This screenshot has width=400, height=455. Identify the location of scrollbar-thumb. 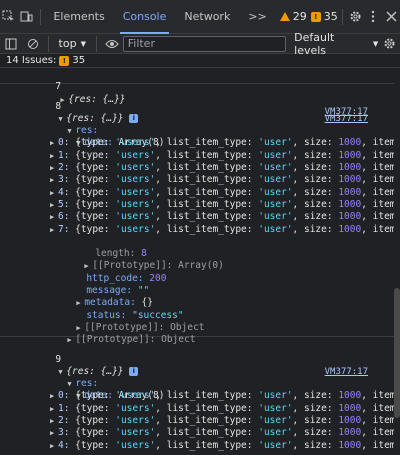
(397, 353).